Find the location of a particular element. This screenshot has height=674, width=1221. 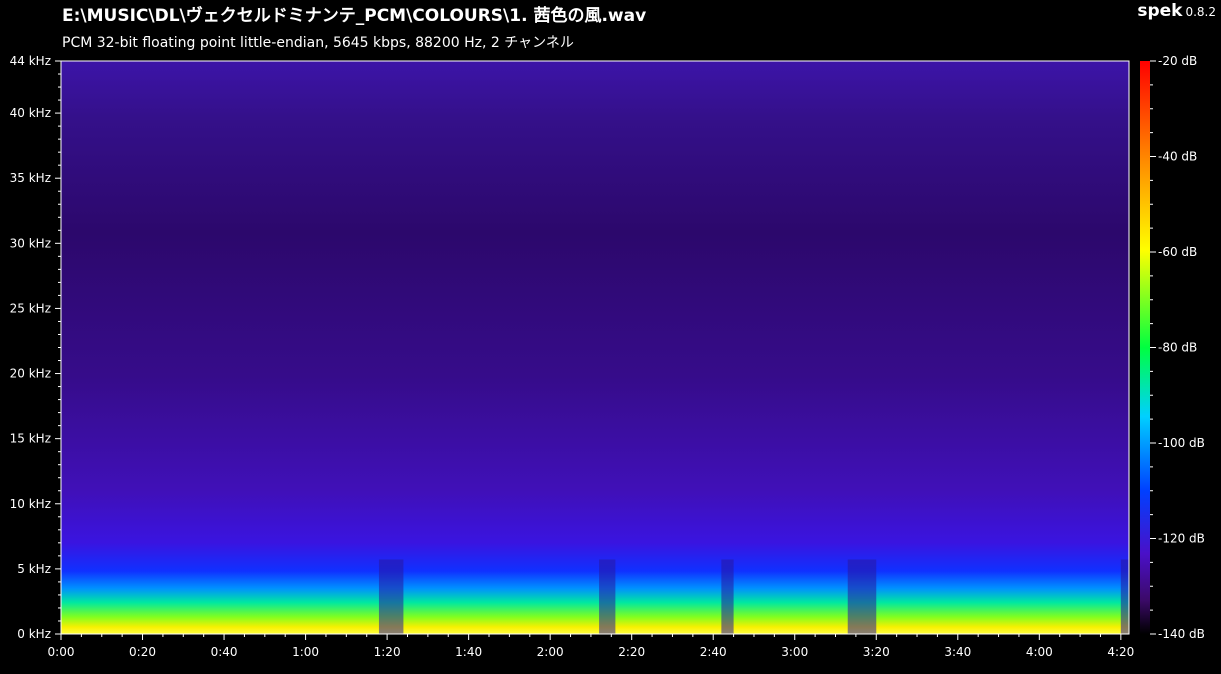

y-tick-label: 0 kHz is located at coordinates (34, 634).